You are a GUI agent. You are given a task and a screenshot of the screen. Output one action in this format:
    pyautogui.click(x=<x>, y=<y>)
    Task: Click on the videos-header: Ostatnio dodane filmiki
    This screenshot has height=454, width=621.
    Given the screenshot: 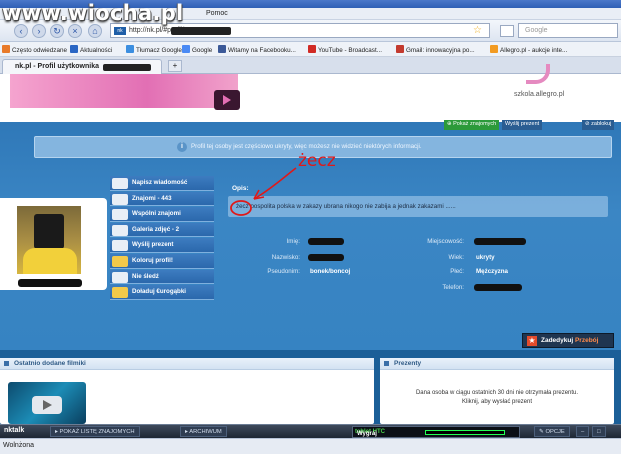 What is the action you would take?
    pyautogui.click(x=187, y=364)
    